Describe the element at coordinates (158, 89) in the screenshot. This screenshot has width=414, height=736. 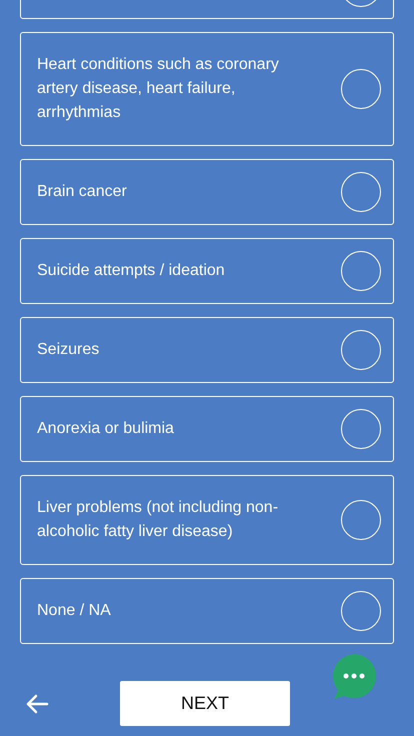
I see `option-label: Heart conditions such as coronary artery disease, heart failure, arrhythmias` at that location.